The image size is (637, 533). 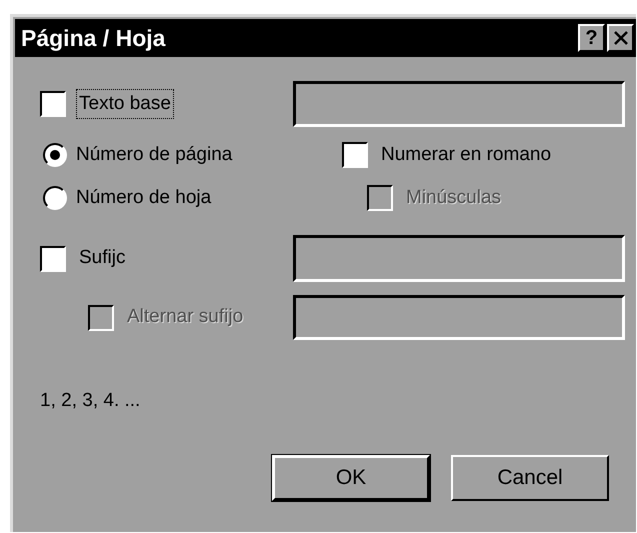 What do you see at coordinates (351, 478) in the screenshot?
I see `ok-button: OK` at bounding box center [351, 478].